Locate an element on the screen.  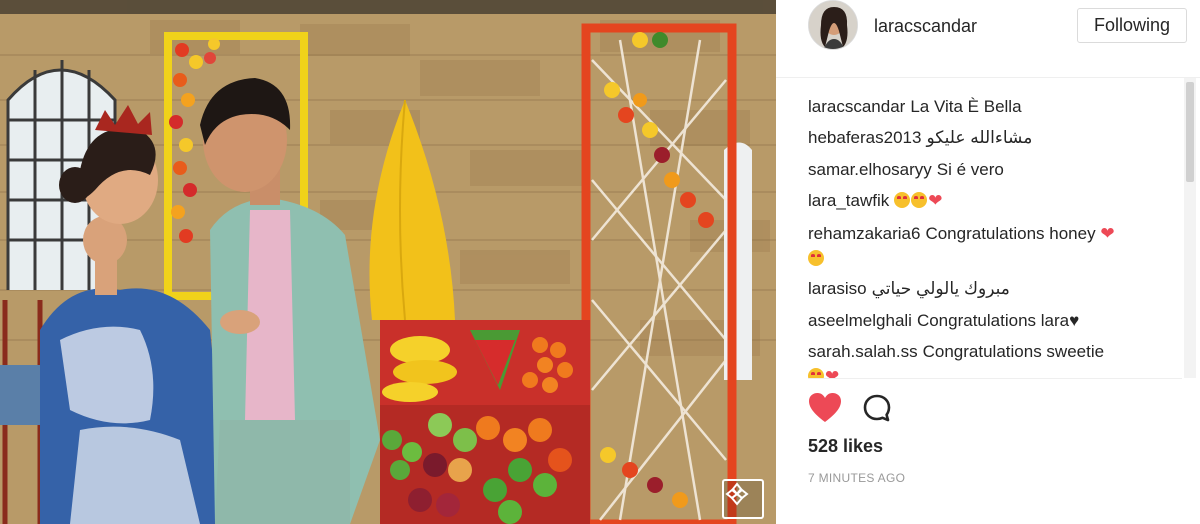
comment-username: larasiso is located at coordinates (837, 288).